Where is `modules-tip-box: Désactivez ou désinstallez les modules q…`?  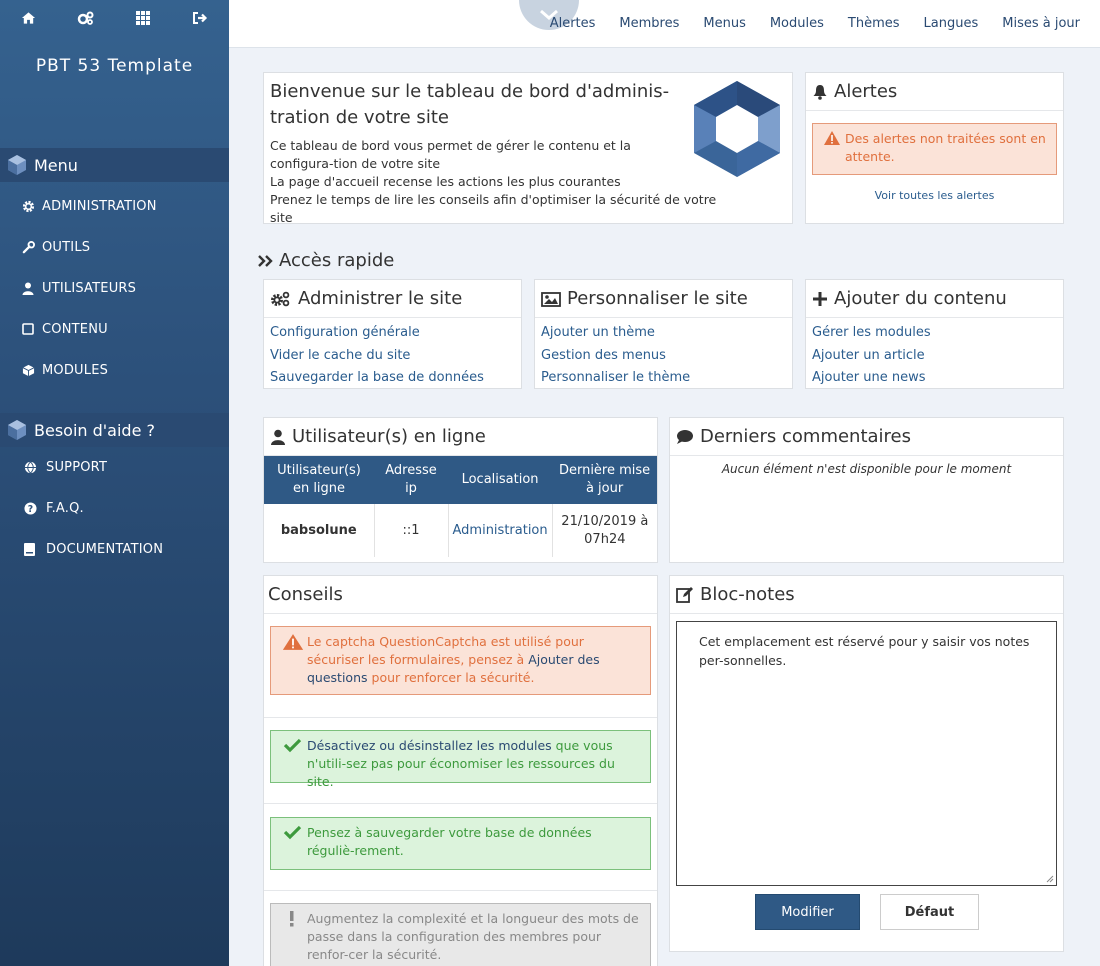 modules-tip-box: Désactivez ou désinstallez les modules q… is located at coordinates (460, 759).